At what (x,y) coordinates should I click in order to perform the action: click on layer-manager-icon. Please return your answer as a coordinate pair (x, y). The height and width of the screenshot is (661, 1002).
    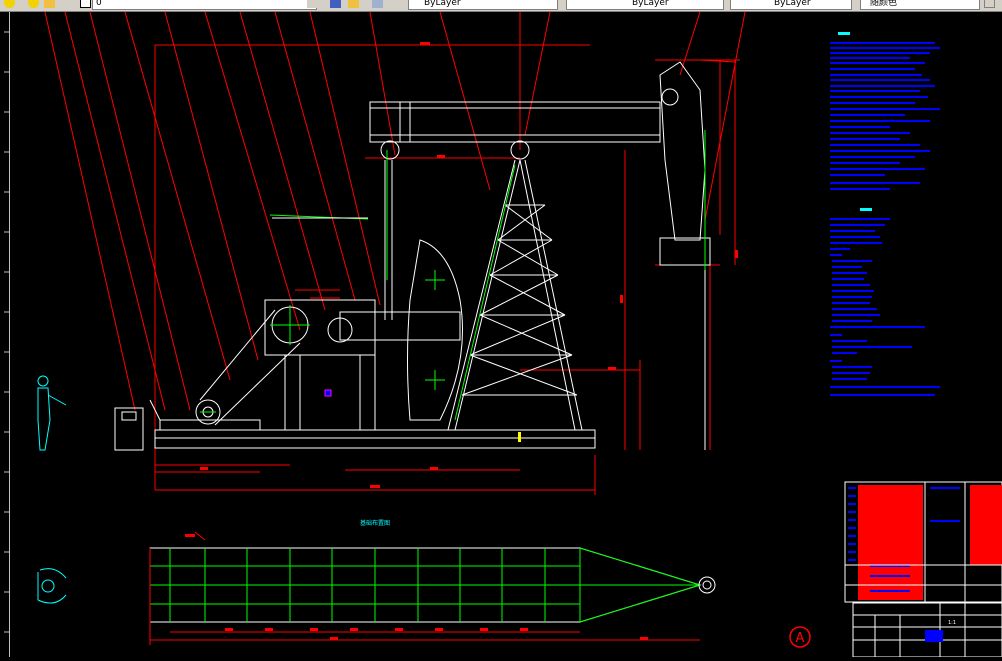
    Looking at the image, I should click on (377, 4).